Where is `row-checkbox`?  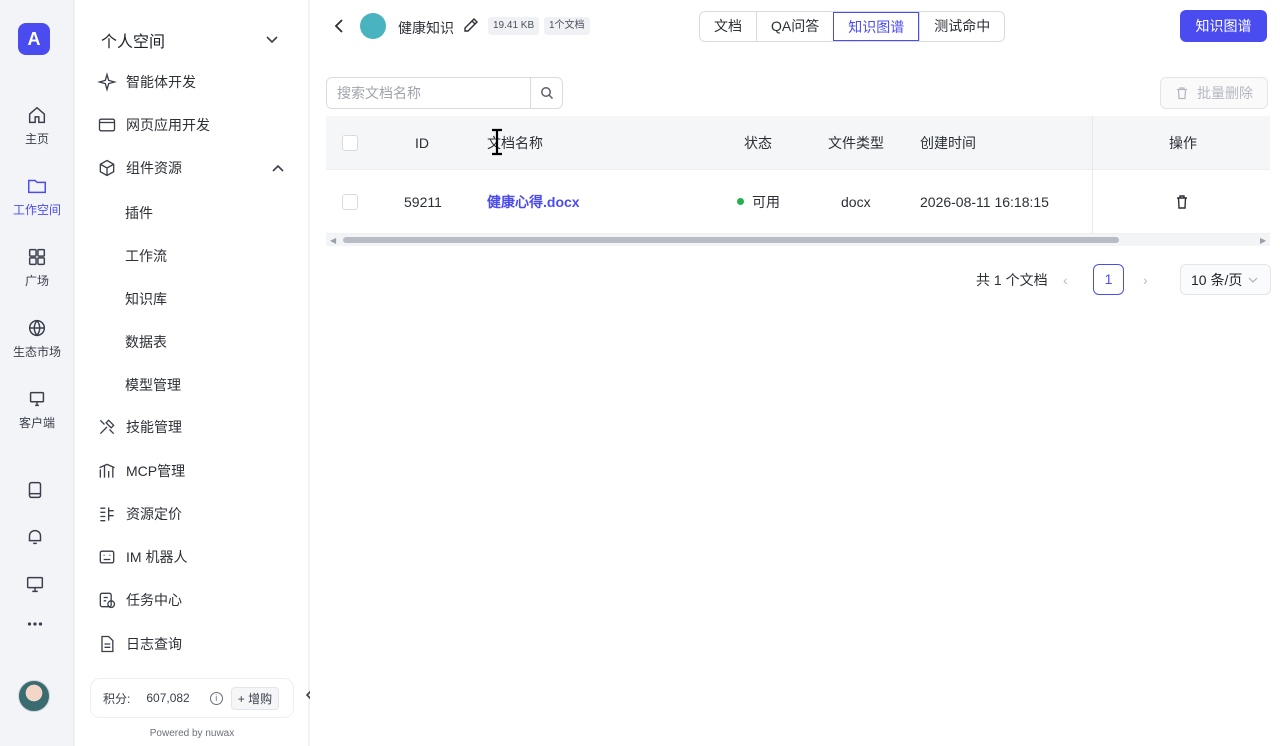
row-checkbox is located at coordinates (350, 201).